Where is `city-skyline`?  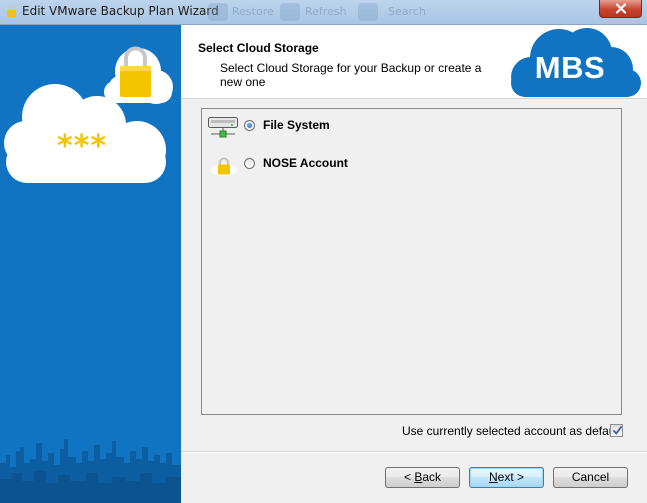 city-skyline is located at coordinates (90, 471).